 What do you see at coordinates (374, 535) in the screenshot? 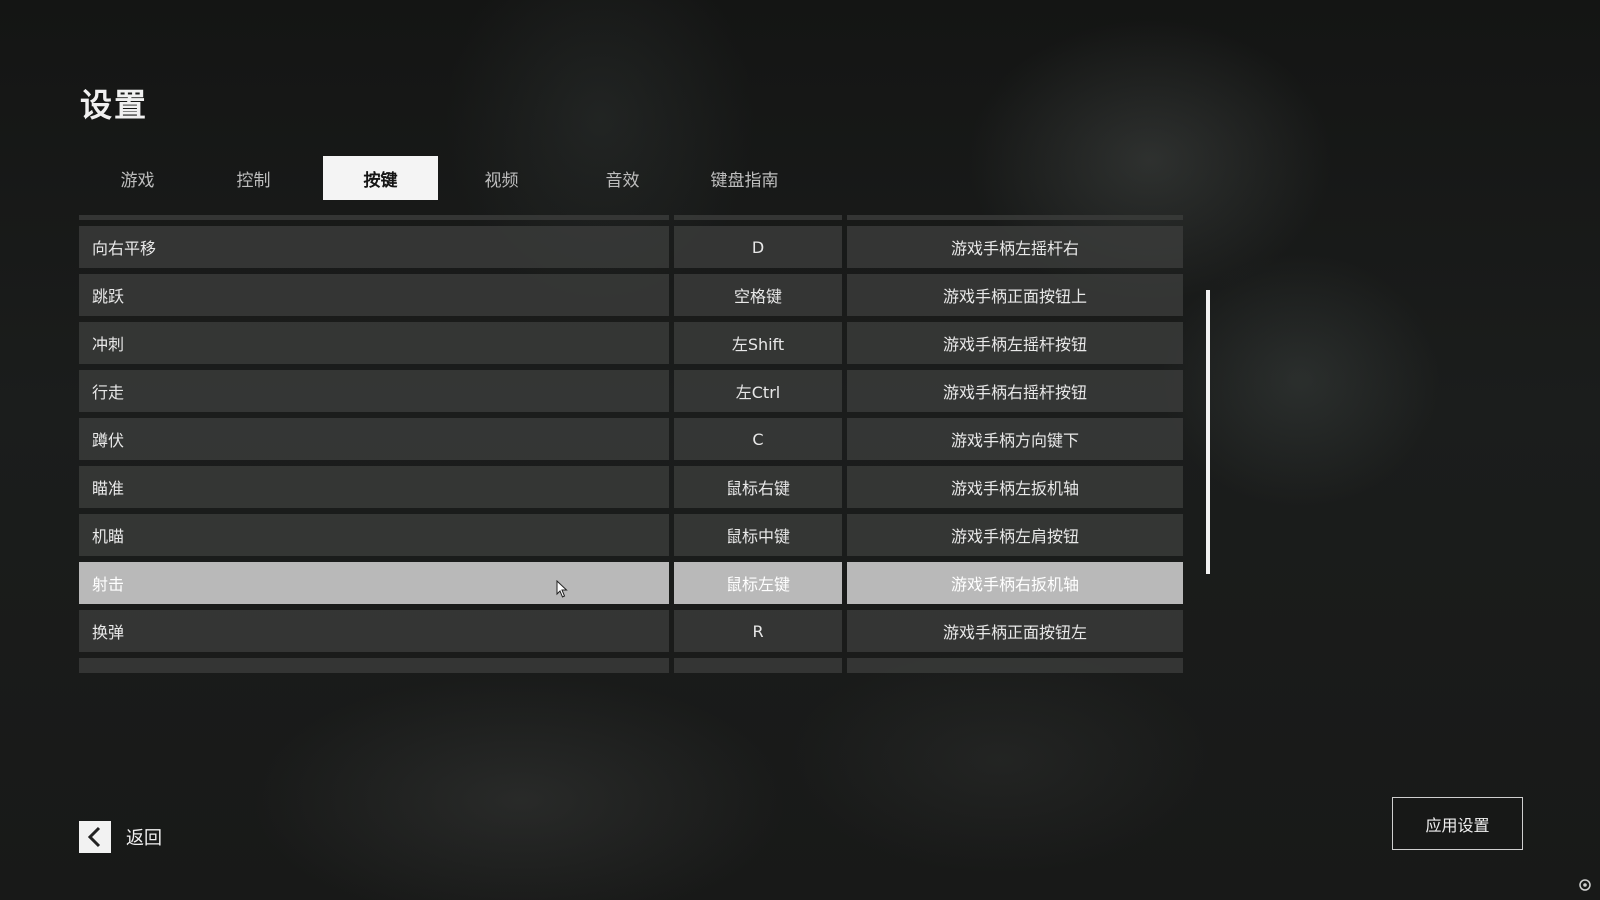
I see `row-action-cell: 机瞄` at bounding box center [374, 535].